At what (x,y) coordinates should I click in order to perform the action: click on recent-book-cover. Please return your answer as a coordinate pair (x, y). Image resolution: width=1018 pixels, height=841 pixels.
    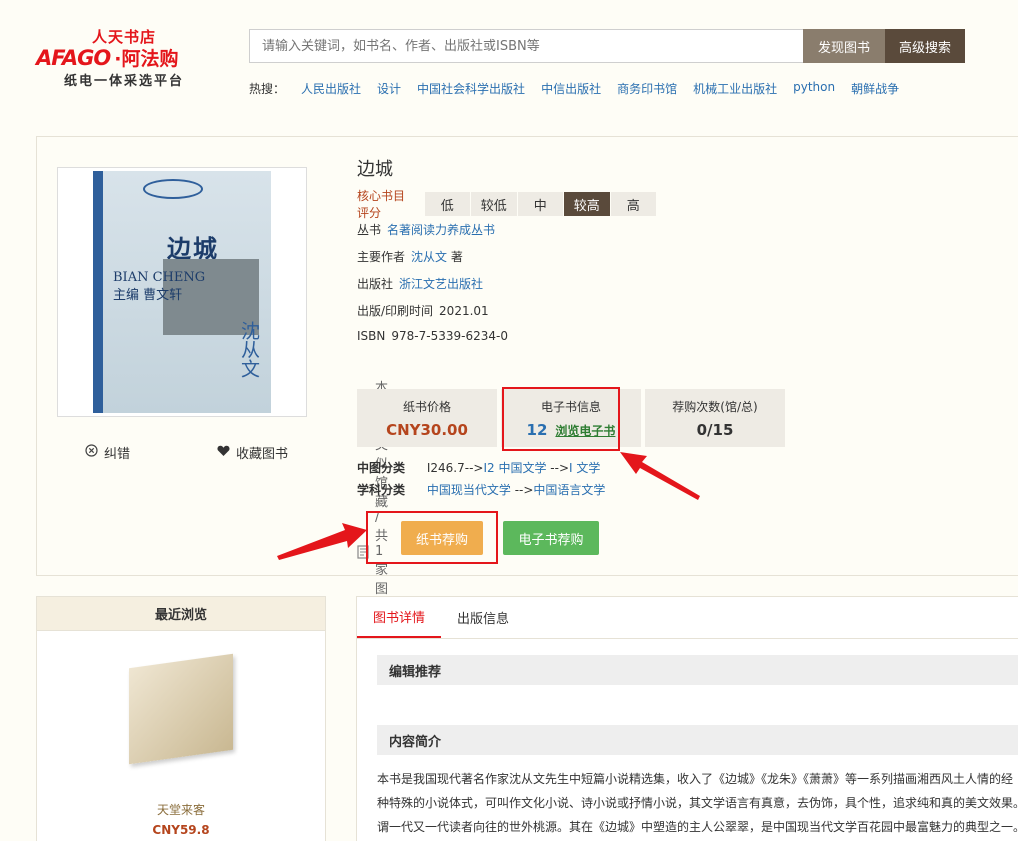
    Looking at the image, I should click on (181, 709).